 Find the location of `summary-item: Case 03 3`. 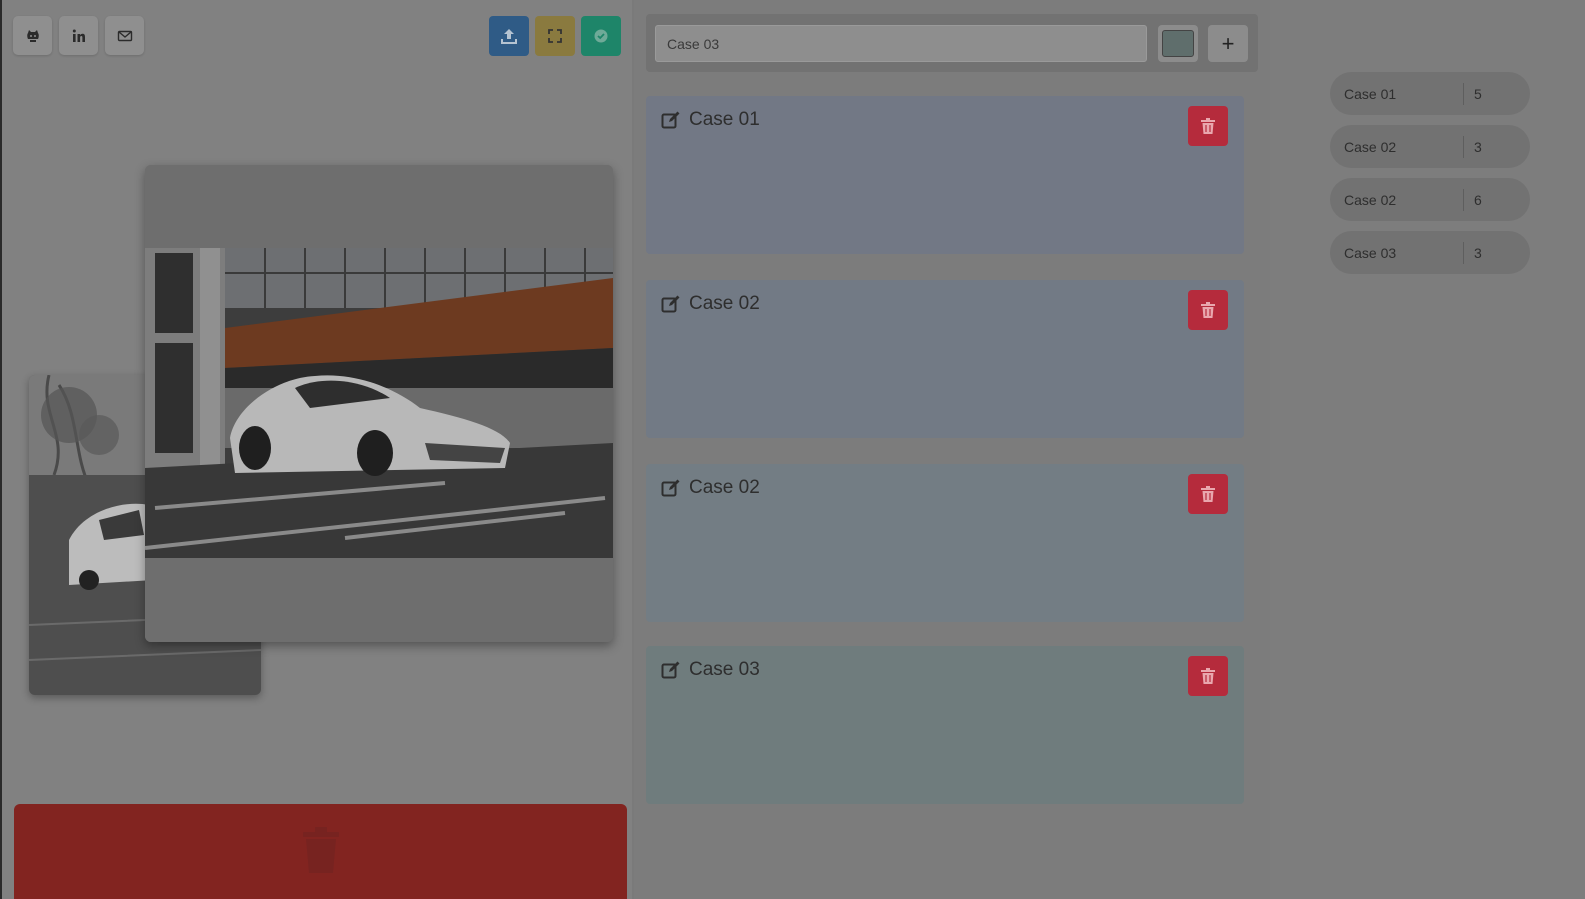

summary-item: Case 03 3 is located at coordinates (1430, 252).